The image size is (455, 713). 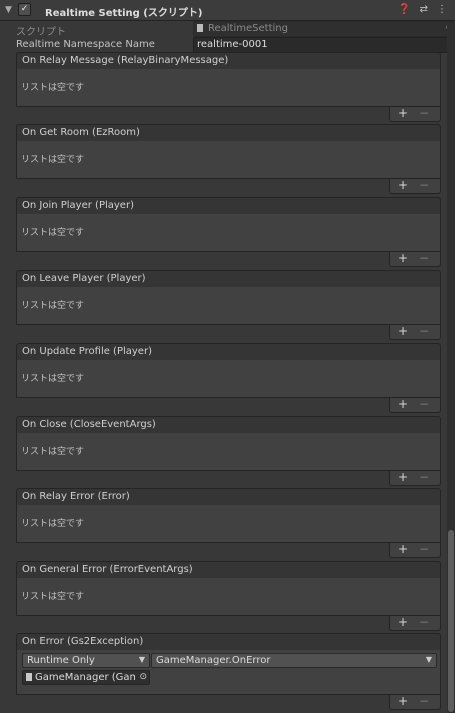 I want to click on namespace-input: realtime-0001, so click(x=324, y=45).